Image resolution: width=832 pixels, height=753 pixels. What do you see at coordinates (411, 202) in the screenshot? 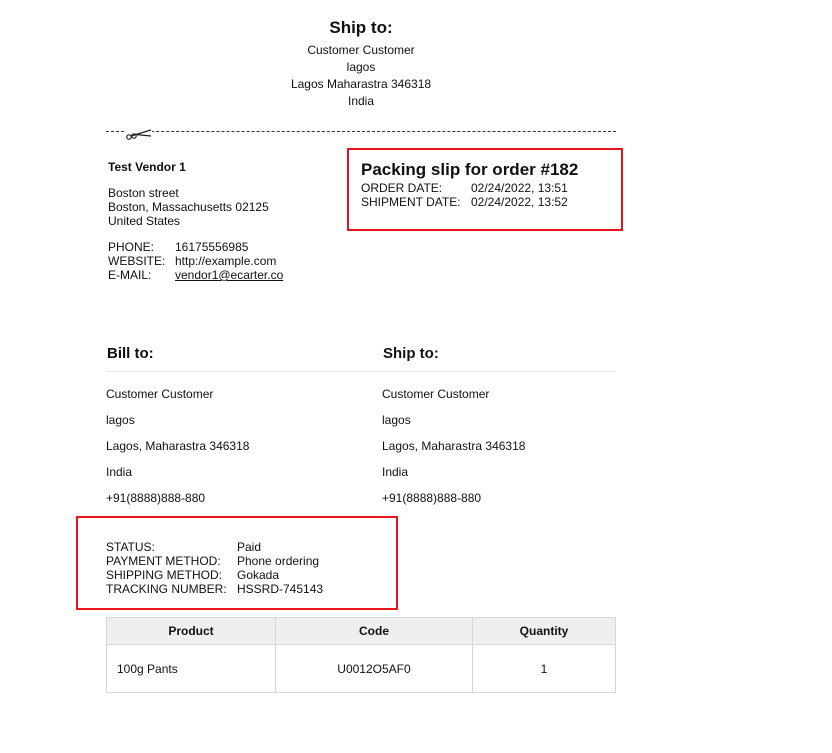
I see `shipment-date-label: SHIPMENT DATE:` at bounding box center [411, 202].